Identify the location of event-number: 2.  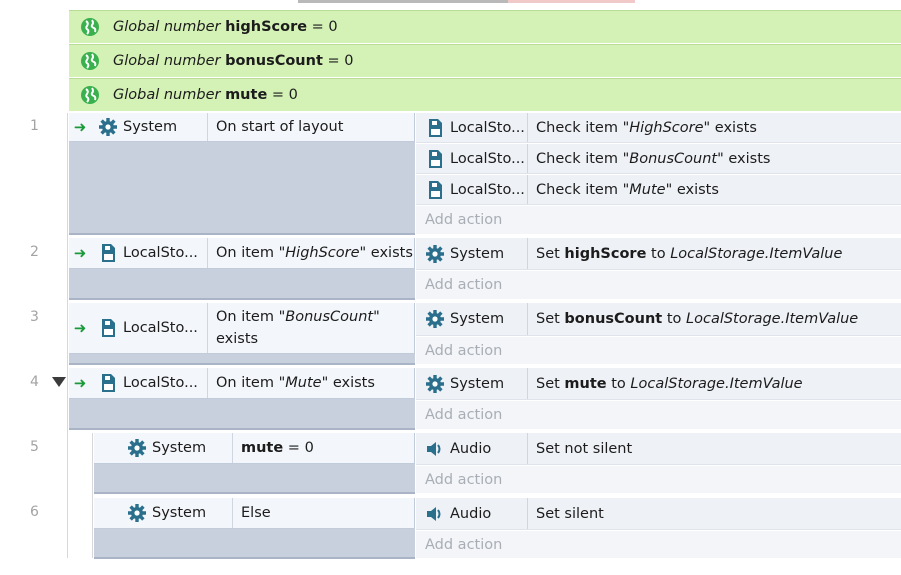
(34, 252).